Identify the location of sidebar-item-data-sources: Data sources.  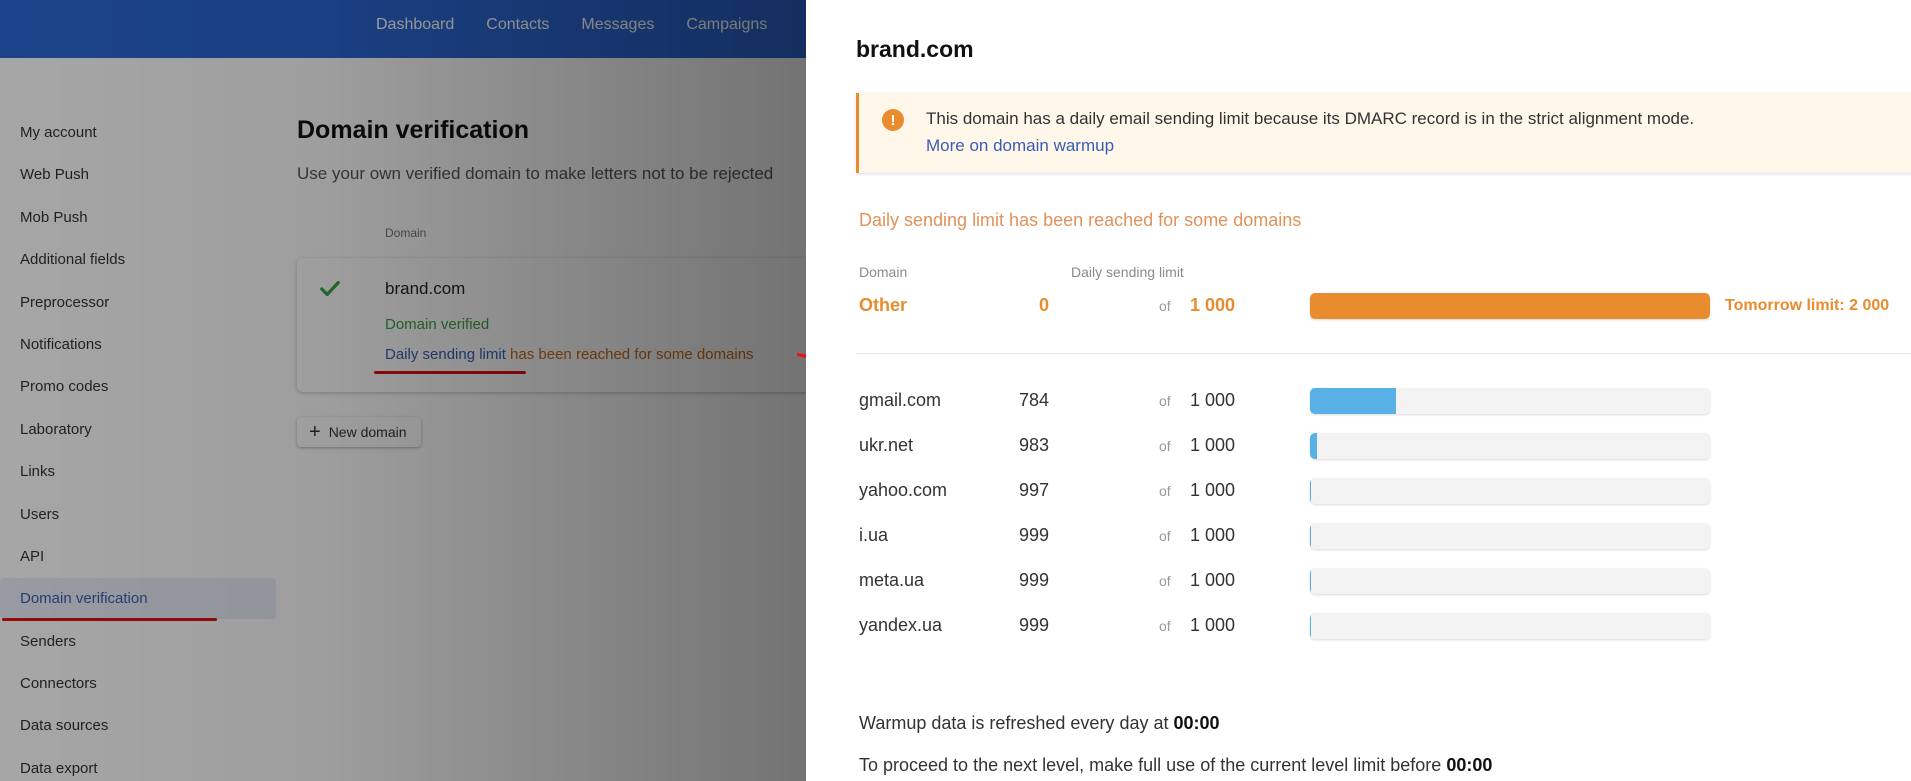
(138, 725).